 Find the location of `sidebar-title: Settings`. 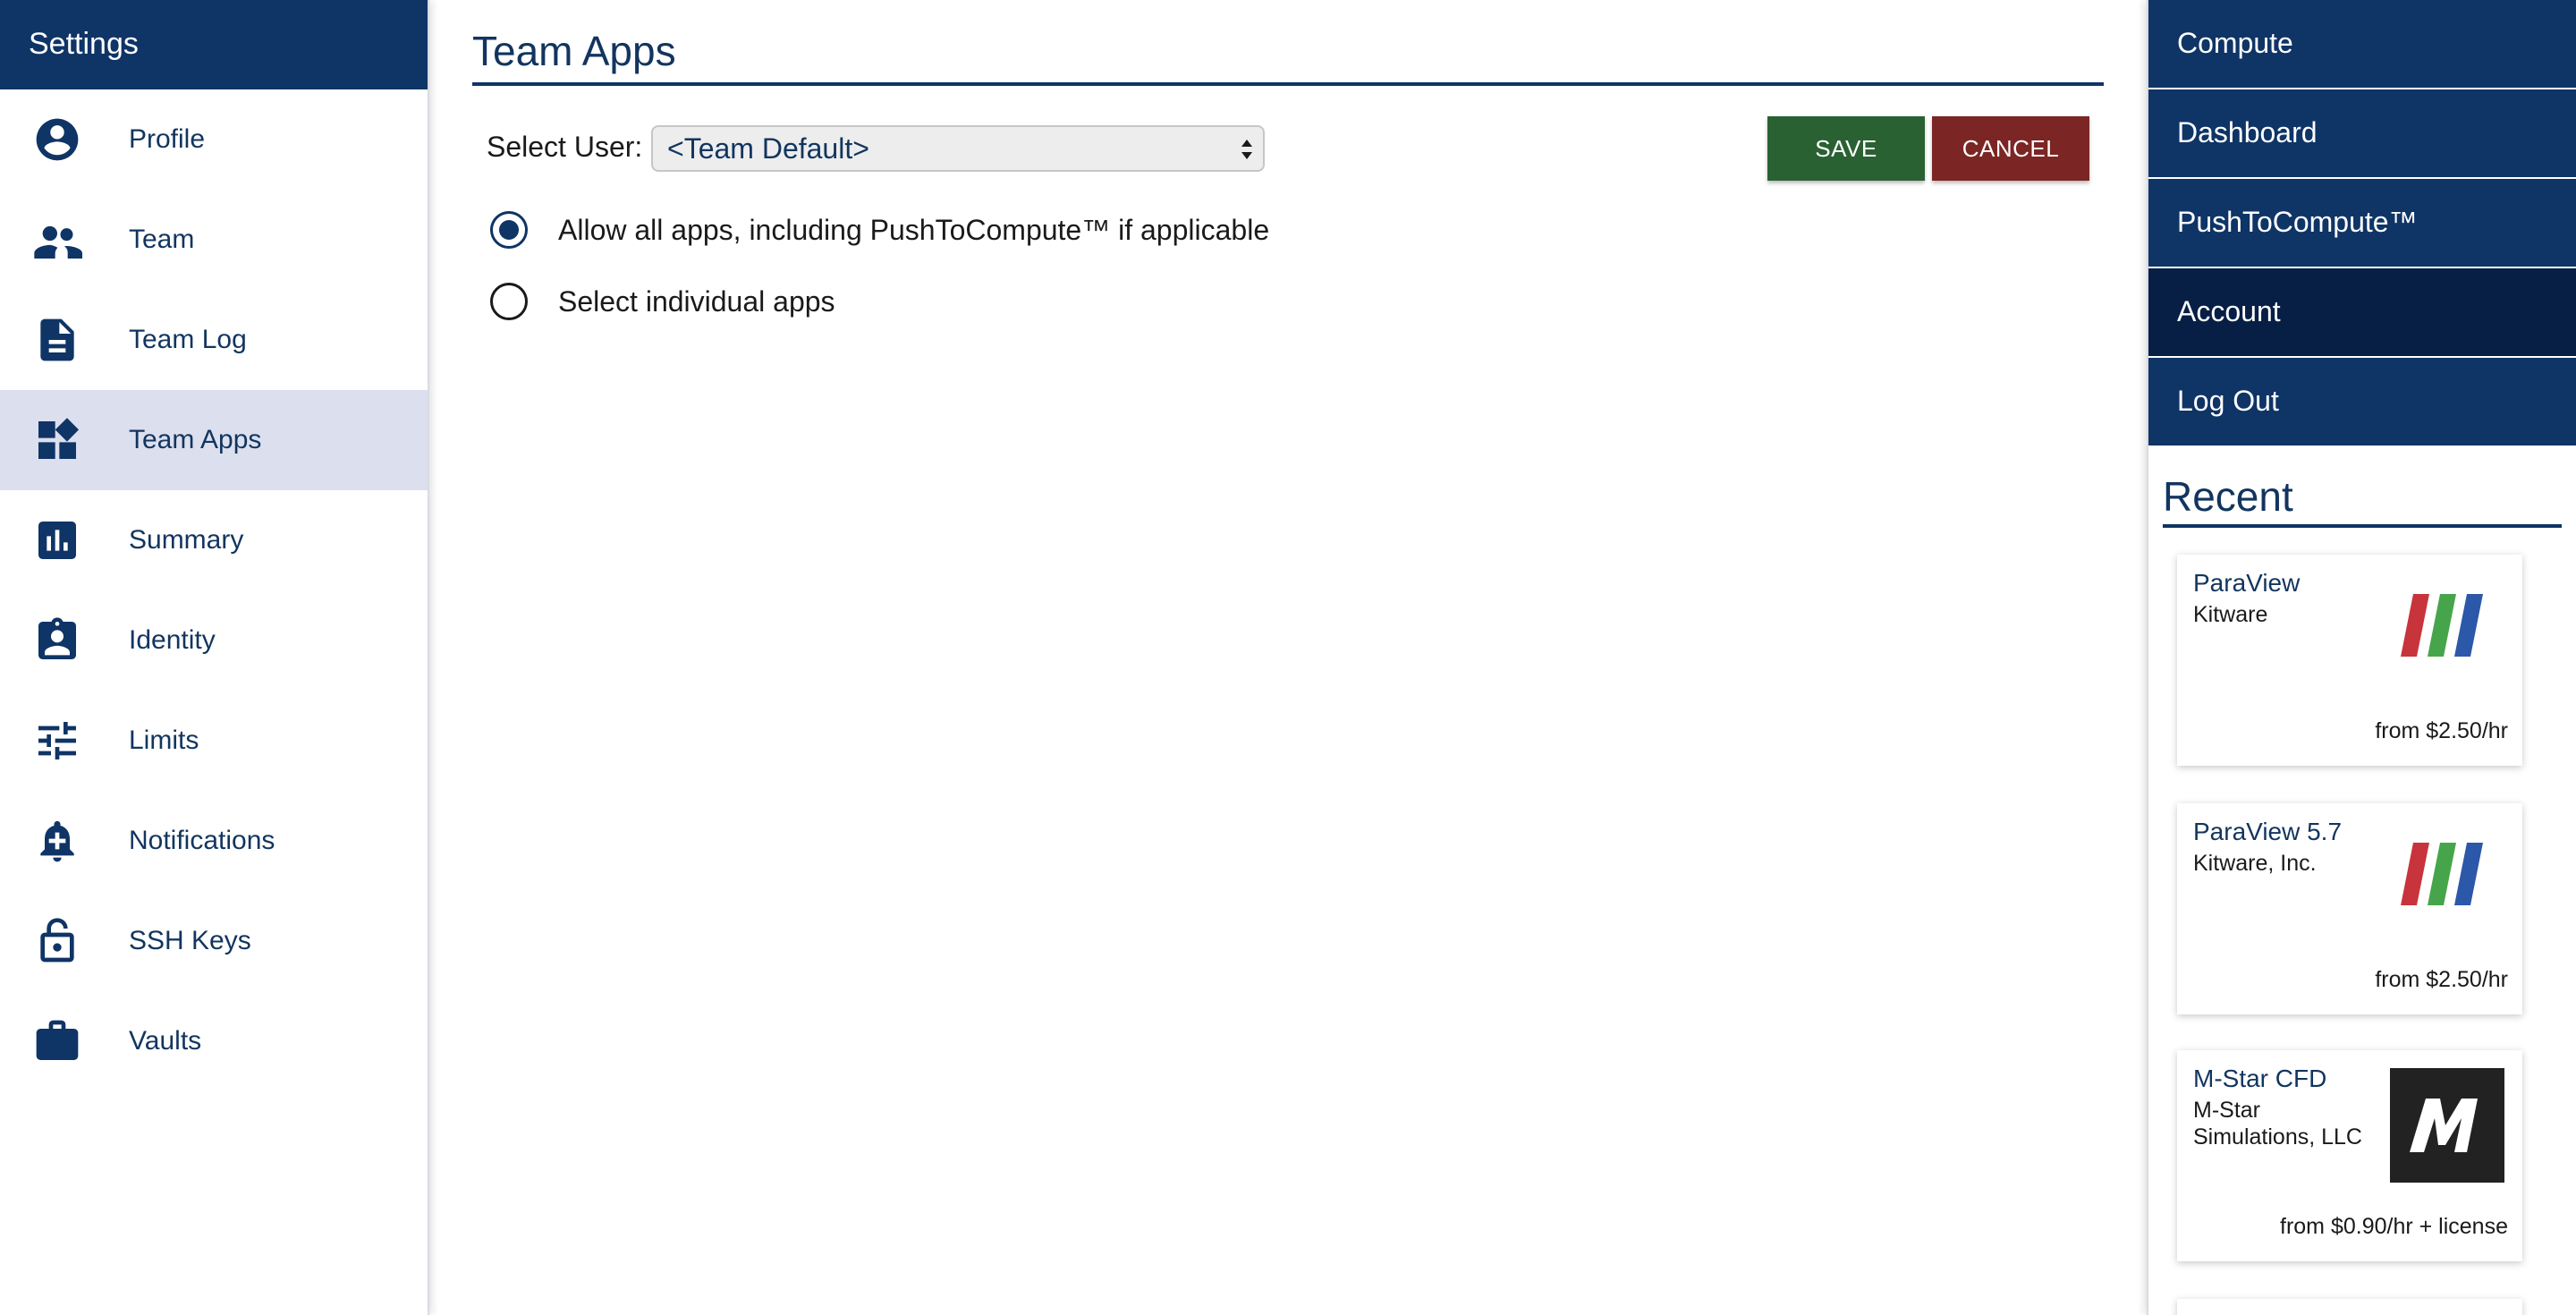

sidebar-title: Settings is located at coordinates (214, 44).